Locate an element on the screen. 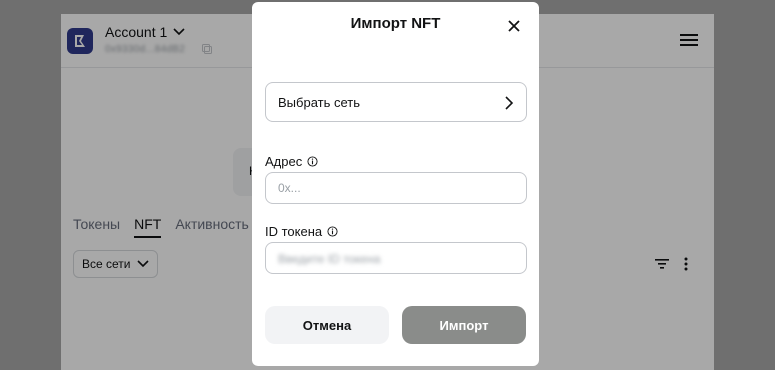  token-id-label: ID токена is located at coordinates (294, 231).